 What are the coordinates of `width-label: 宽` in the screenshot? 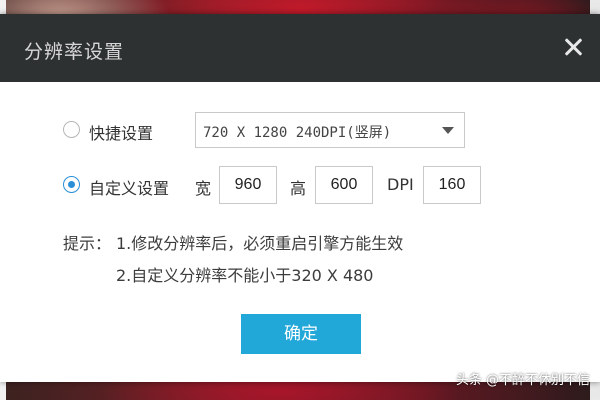 It's located at (203, 188).